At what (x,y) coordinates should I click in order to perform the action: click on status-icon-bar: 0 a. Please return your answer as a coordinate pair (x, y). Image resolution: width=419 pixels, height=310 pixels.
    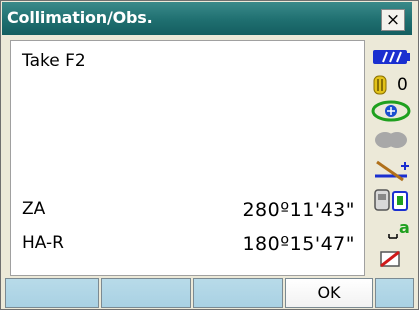
    Looking at the image, I should click on (391, 158).